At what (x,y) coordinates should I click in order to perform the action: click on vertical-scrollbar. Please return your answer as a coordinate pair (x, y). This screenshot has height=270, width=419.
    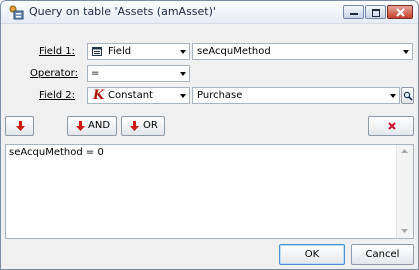
    Looking at the image, I should click on (404, 191).